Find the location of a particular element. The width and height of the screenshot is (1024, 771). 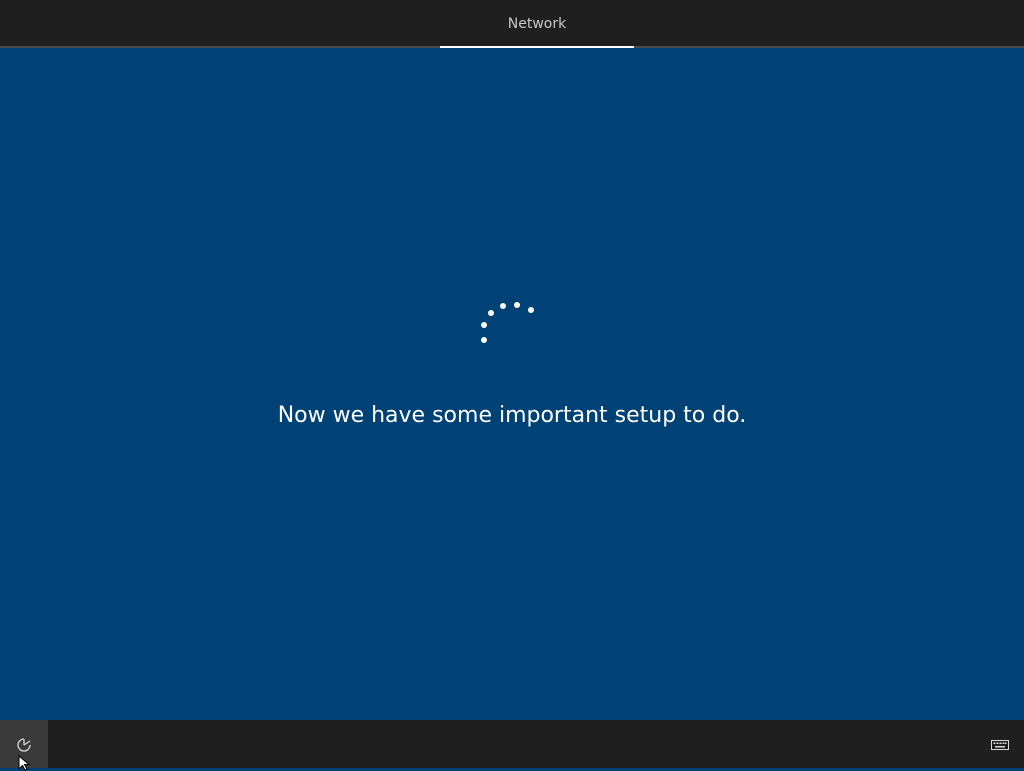

tab-network-label: Network is located at coordinates (537, 24).